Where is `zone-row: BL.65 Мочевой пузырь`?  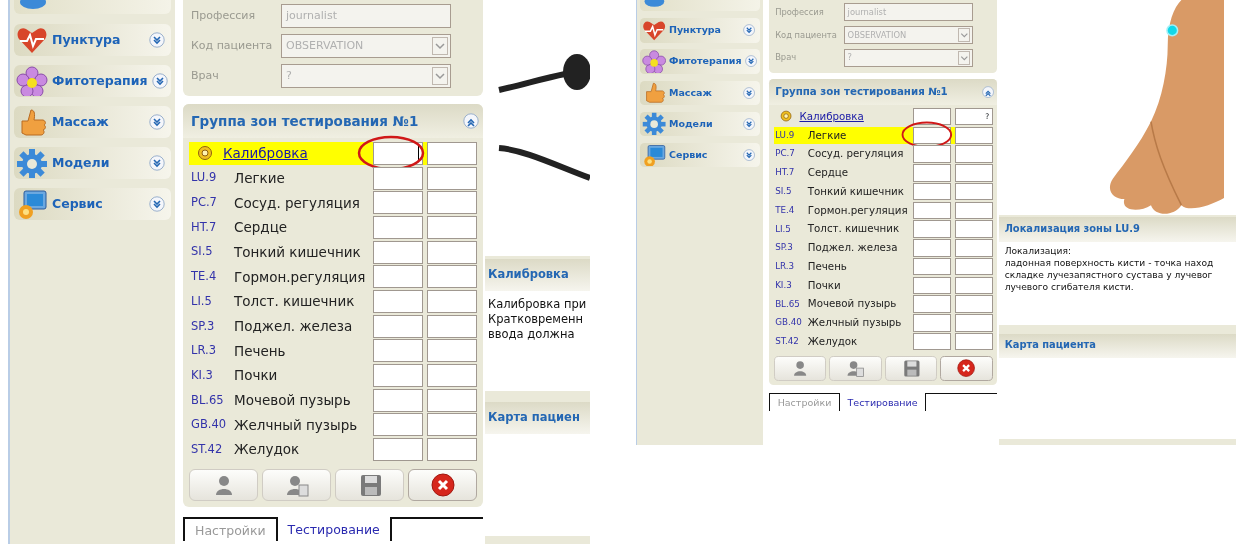
zone-row: BL.65 Мочевой пузырь is located at coordinates (333, 400).